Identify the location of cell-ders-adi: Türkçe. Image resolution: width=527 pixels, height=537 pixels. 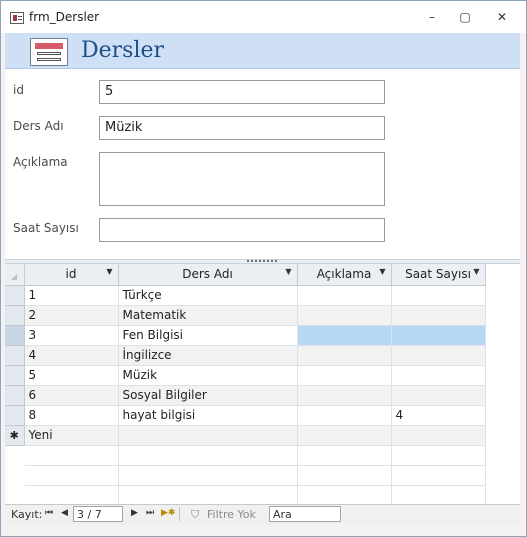
(208, 295).